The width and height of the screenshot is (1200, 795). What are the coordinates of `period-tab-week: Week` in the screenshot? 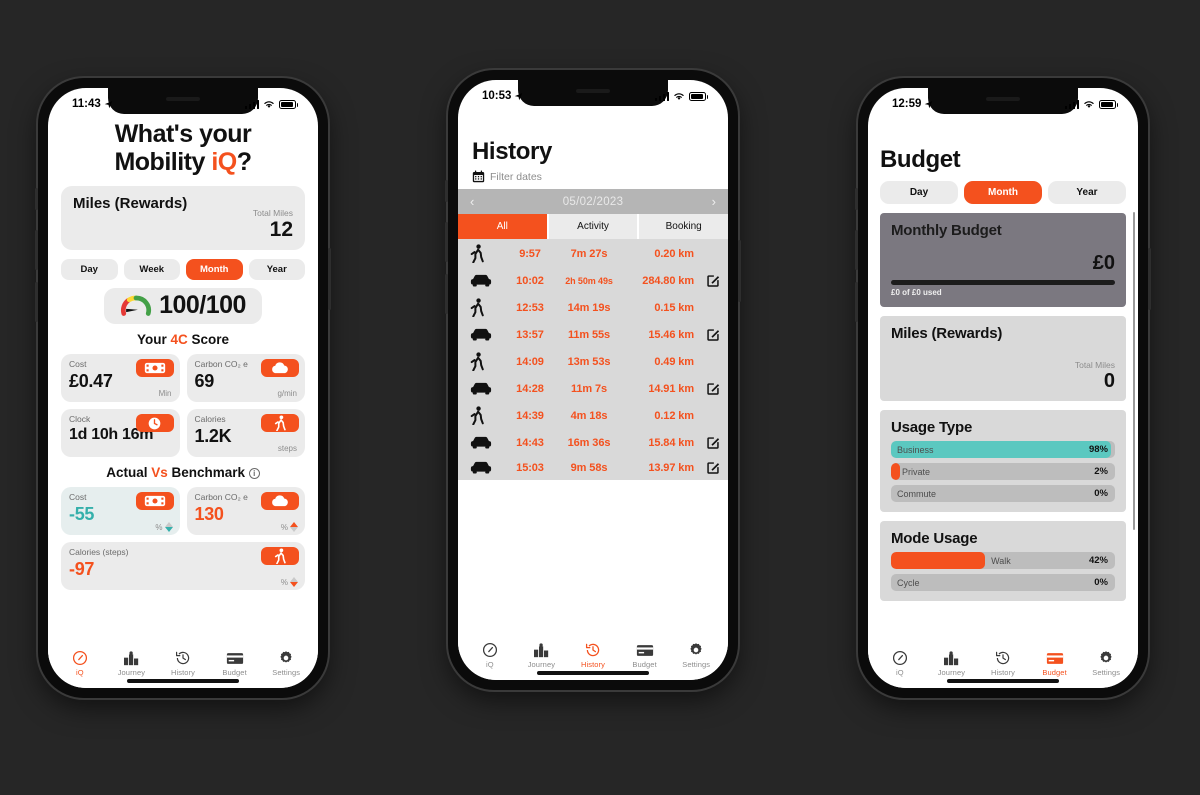 It's located at (151, 269).